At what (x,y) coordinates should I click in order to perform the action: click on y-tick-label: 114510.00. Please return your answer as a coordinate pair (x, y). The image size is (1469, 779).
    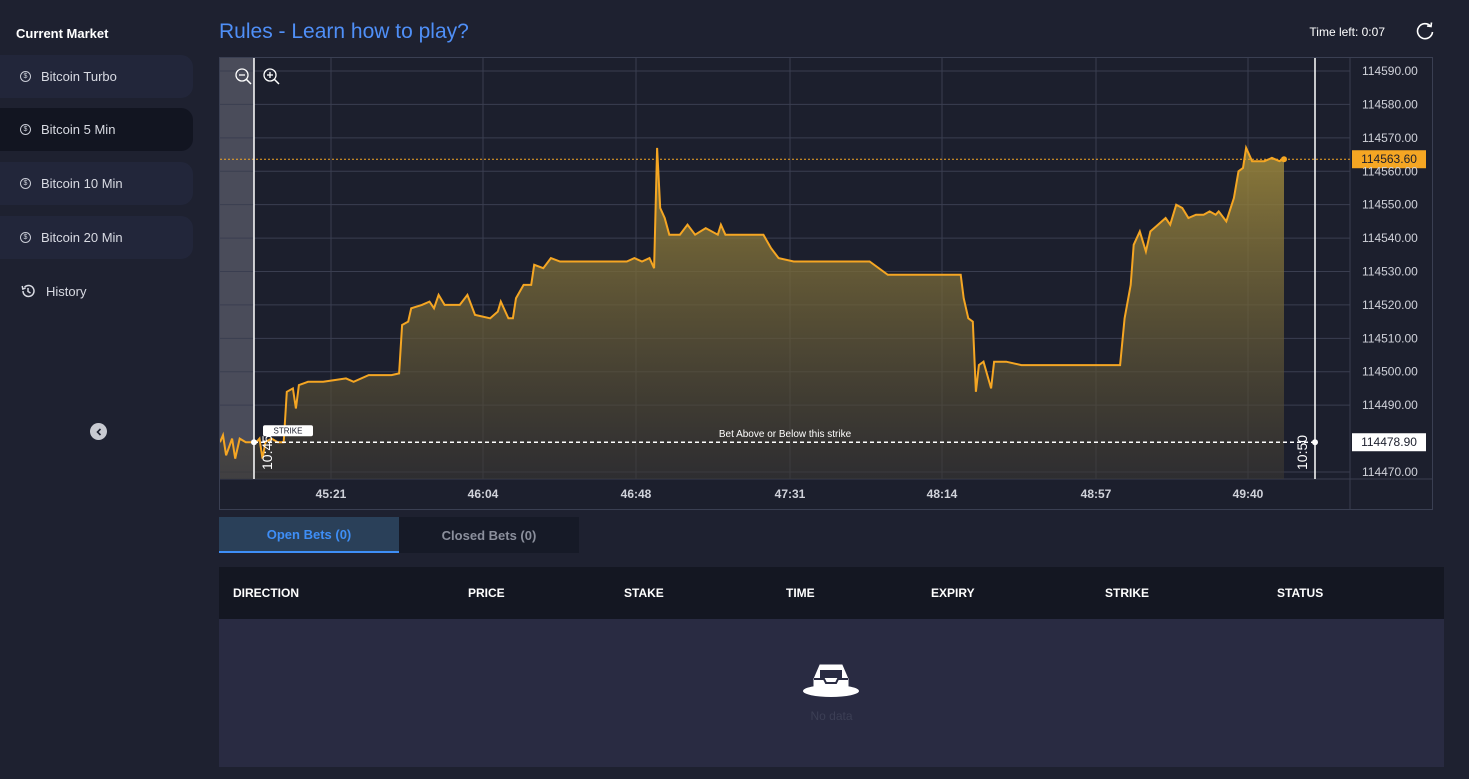
    Looking at the image, I should click on (1390, 338).